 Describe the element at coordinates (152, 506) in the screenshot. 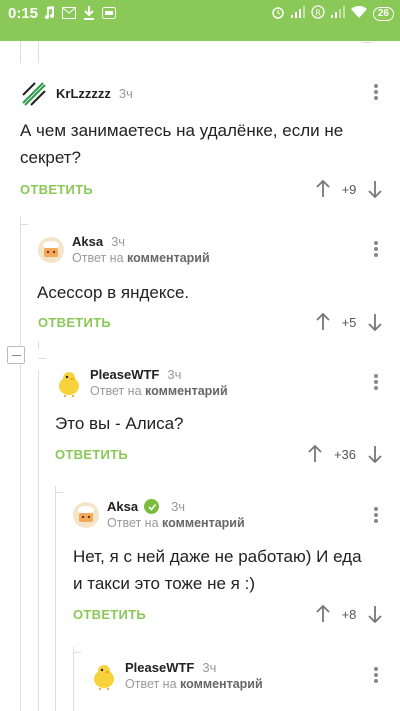

I see `verified-check-icon` at that location.